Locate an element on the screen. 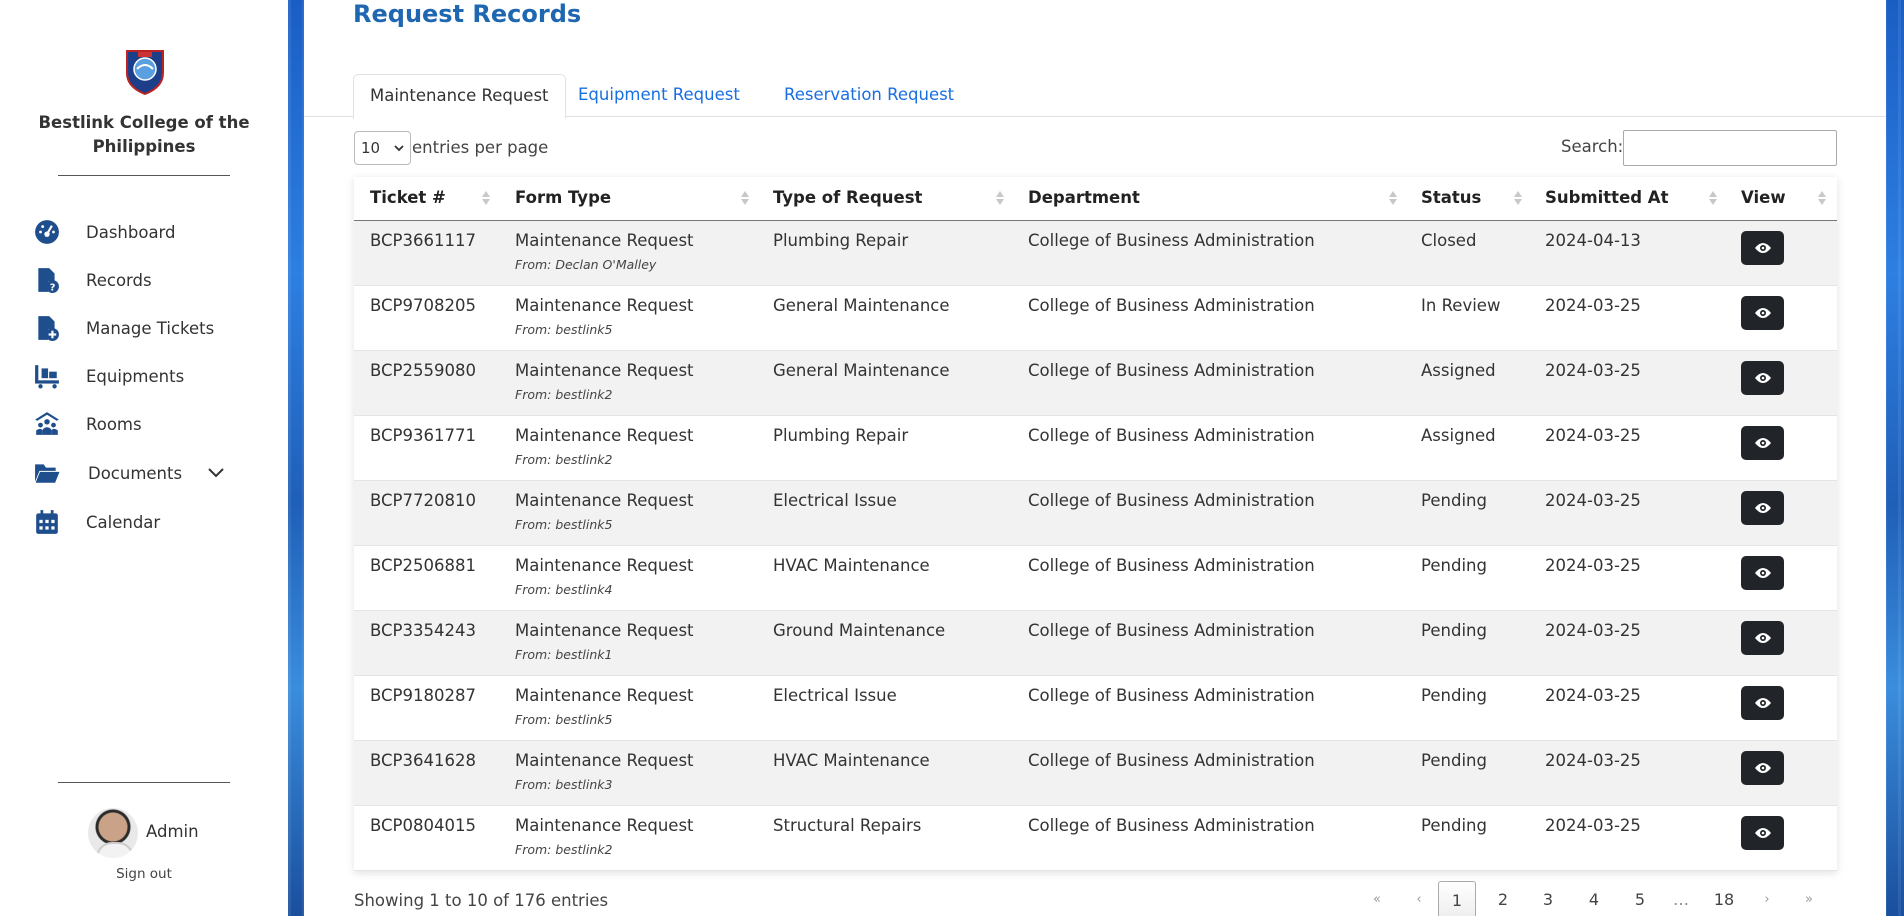  equipment-cart-icon is located at coordinates (47, 377).